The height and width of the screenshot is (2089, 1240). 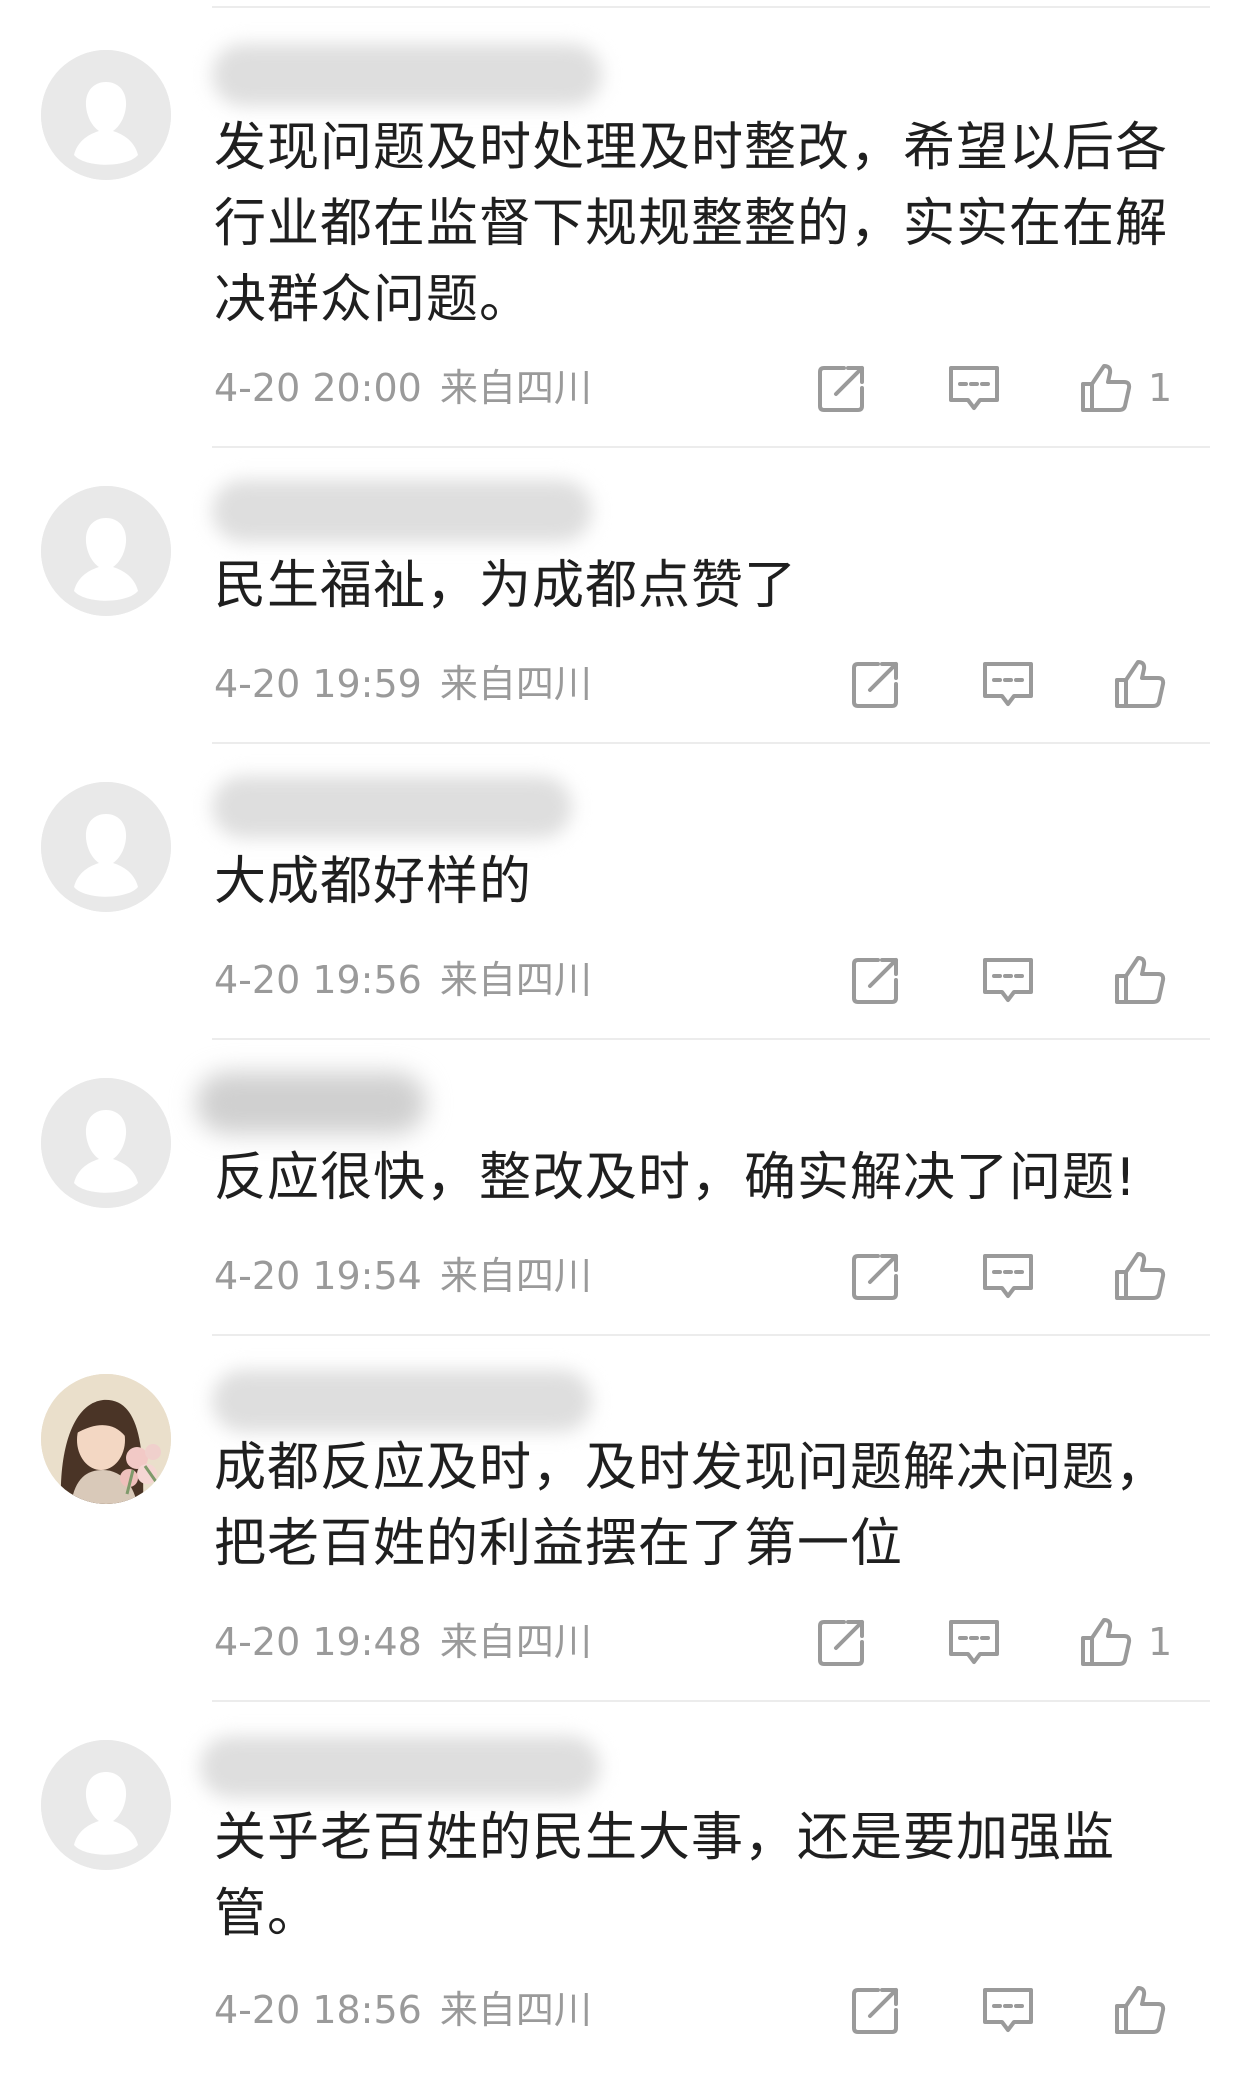 I want to click on user-photo, so click(x=106, y=1439).